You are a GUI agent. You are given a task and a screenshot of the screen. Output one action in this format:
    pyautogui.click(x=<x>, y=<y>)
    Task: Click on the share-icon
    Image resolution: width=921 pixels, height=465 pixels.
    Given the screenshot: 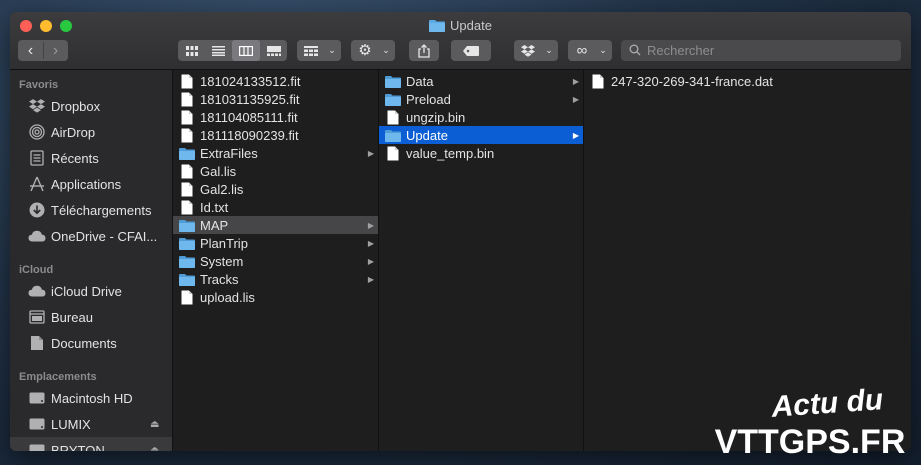 What is the action you would take?
    pyautogui.click(x=424, y=50)
    